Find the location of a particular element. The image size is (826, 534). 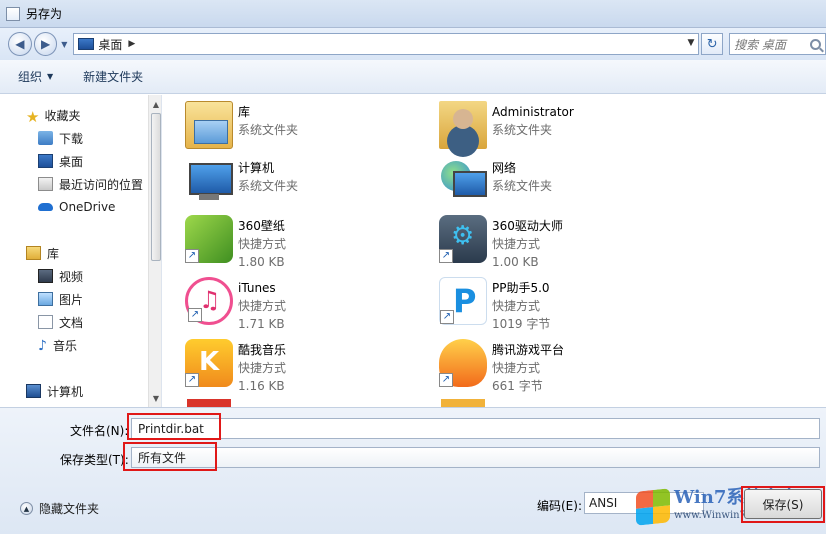

back-button: ◀ is located at coordinates (20, 44).